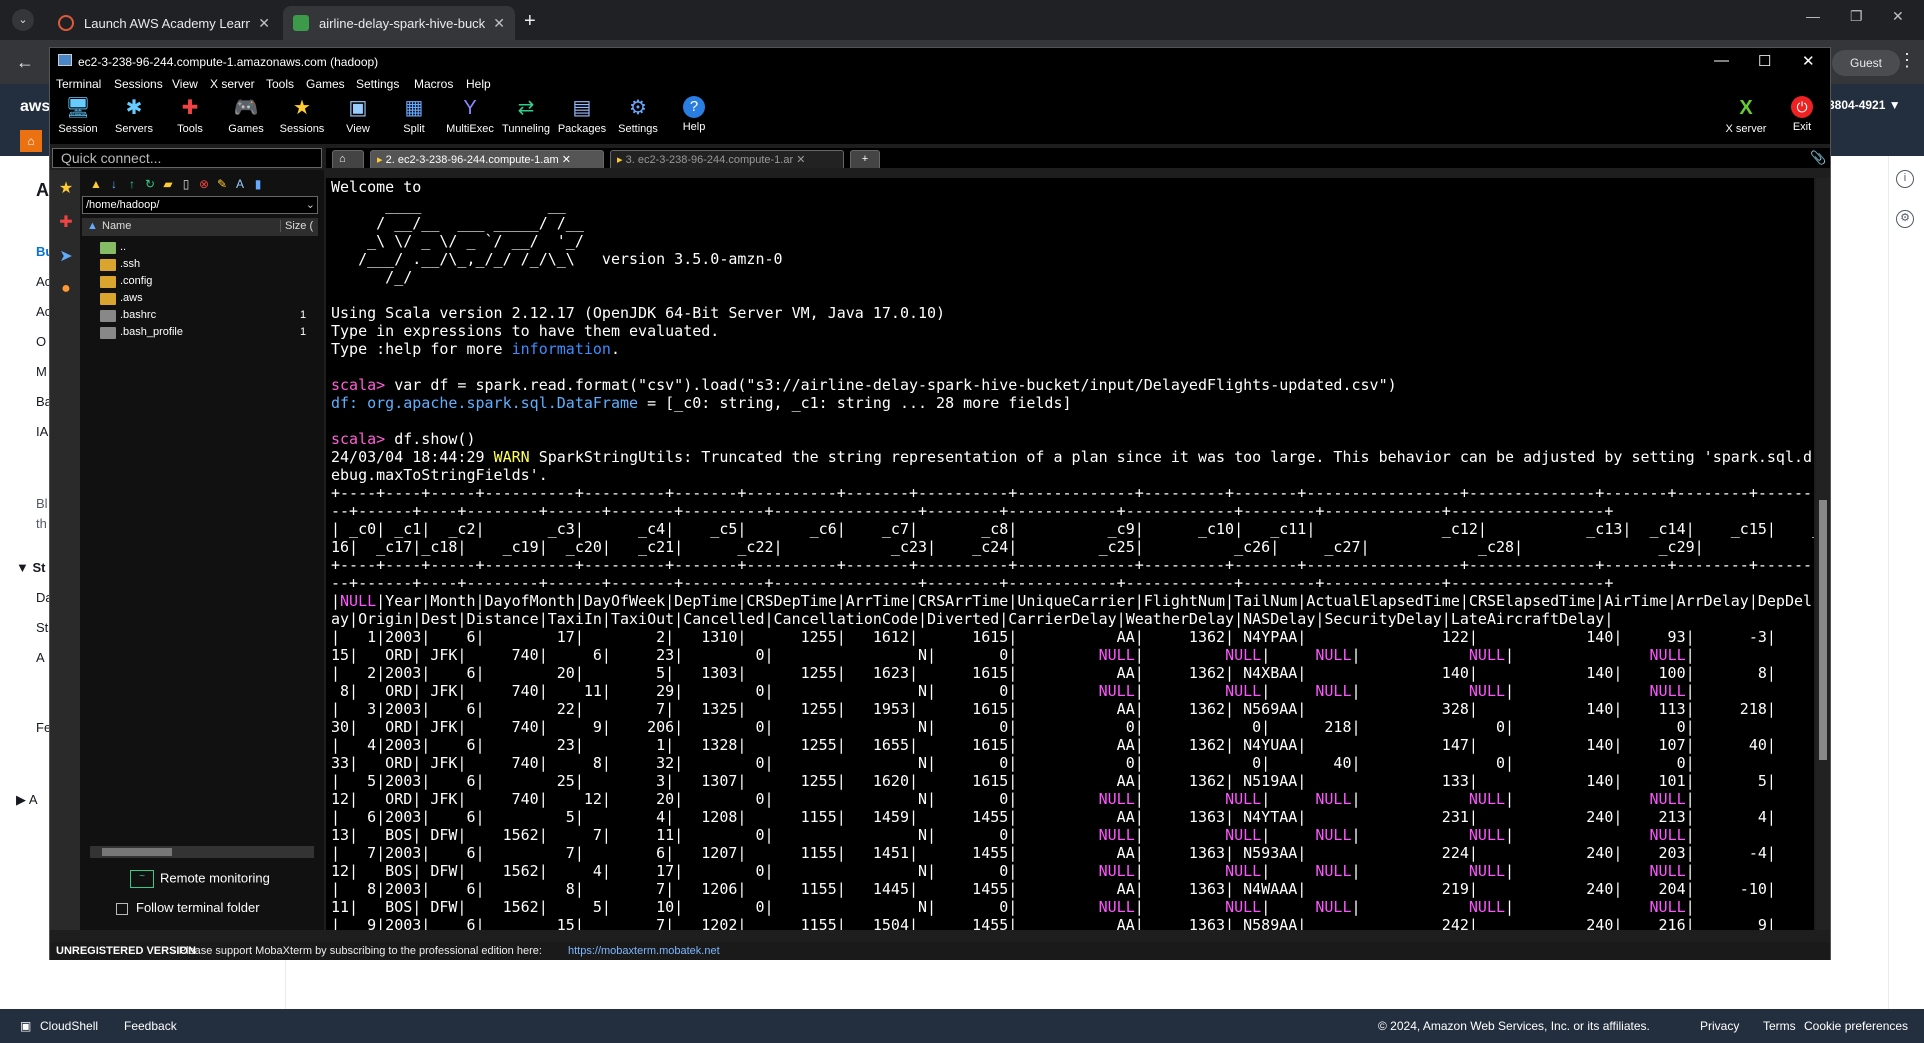  Describe the element at coordinates (96, 184) in the screenshot. I see `folder-up-icon: ▲` at that location.